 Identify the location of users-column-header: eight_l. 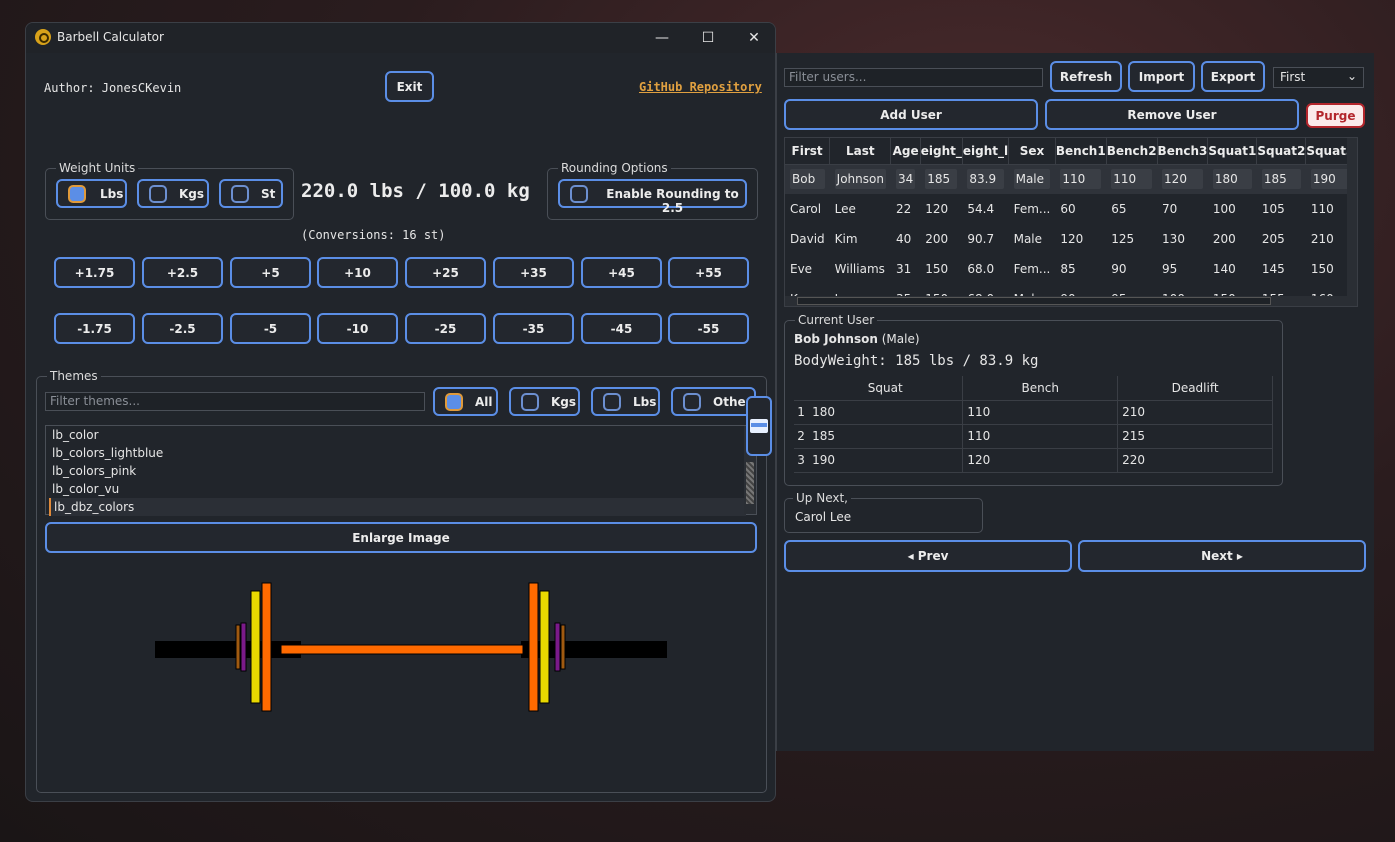
(986, 151).